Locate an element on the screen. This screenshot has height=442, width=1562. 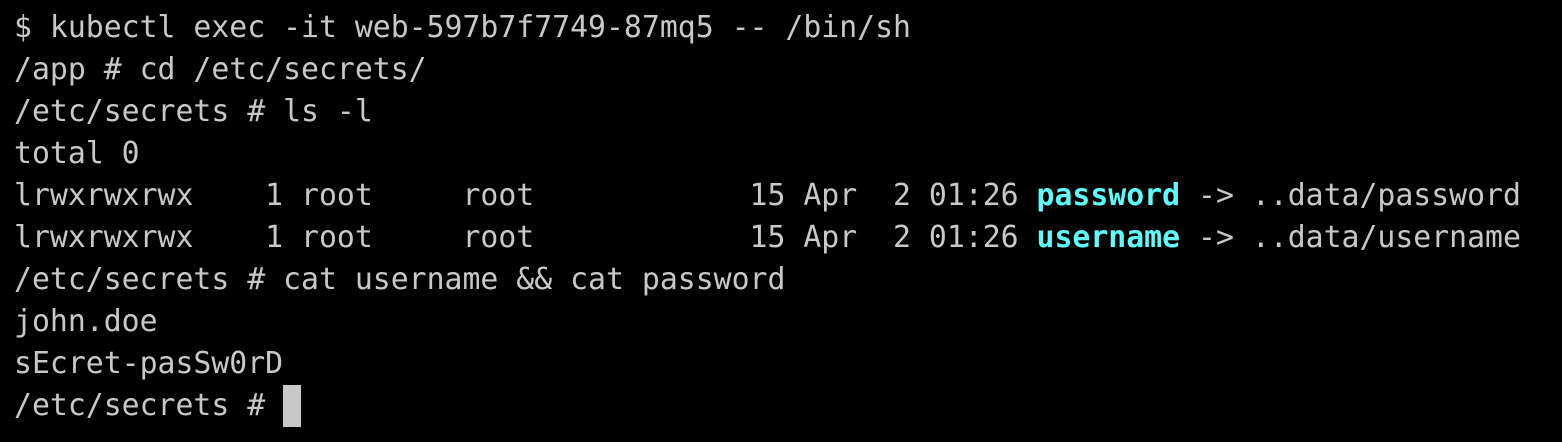
terminal-line: sEcret-pasSw0rD is located at coordinates (149, 363).